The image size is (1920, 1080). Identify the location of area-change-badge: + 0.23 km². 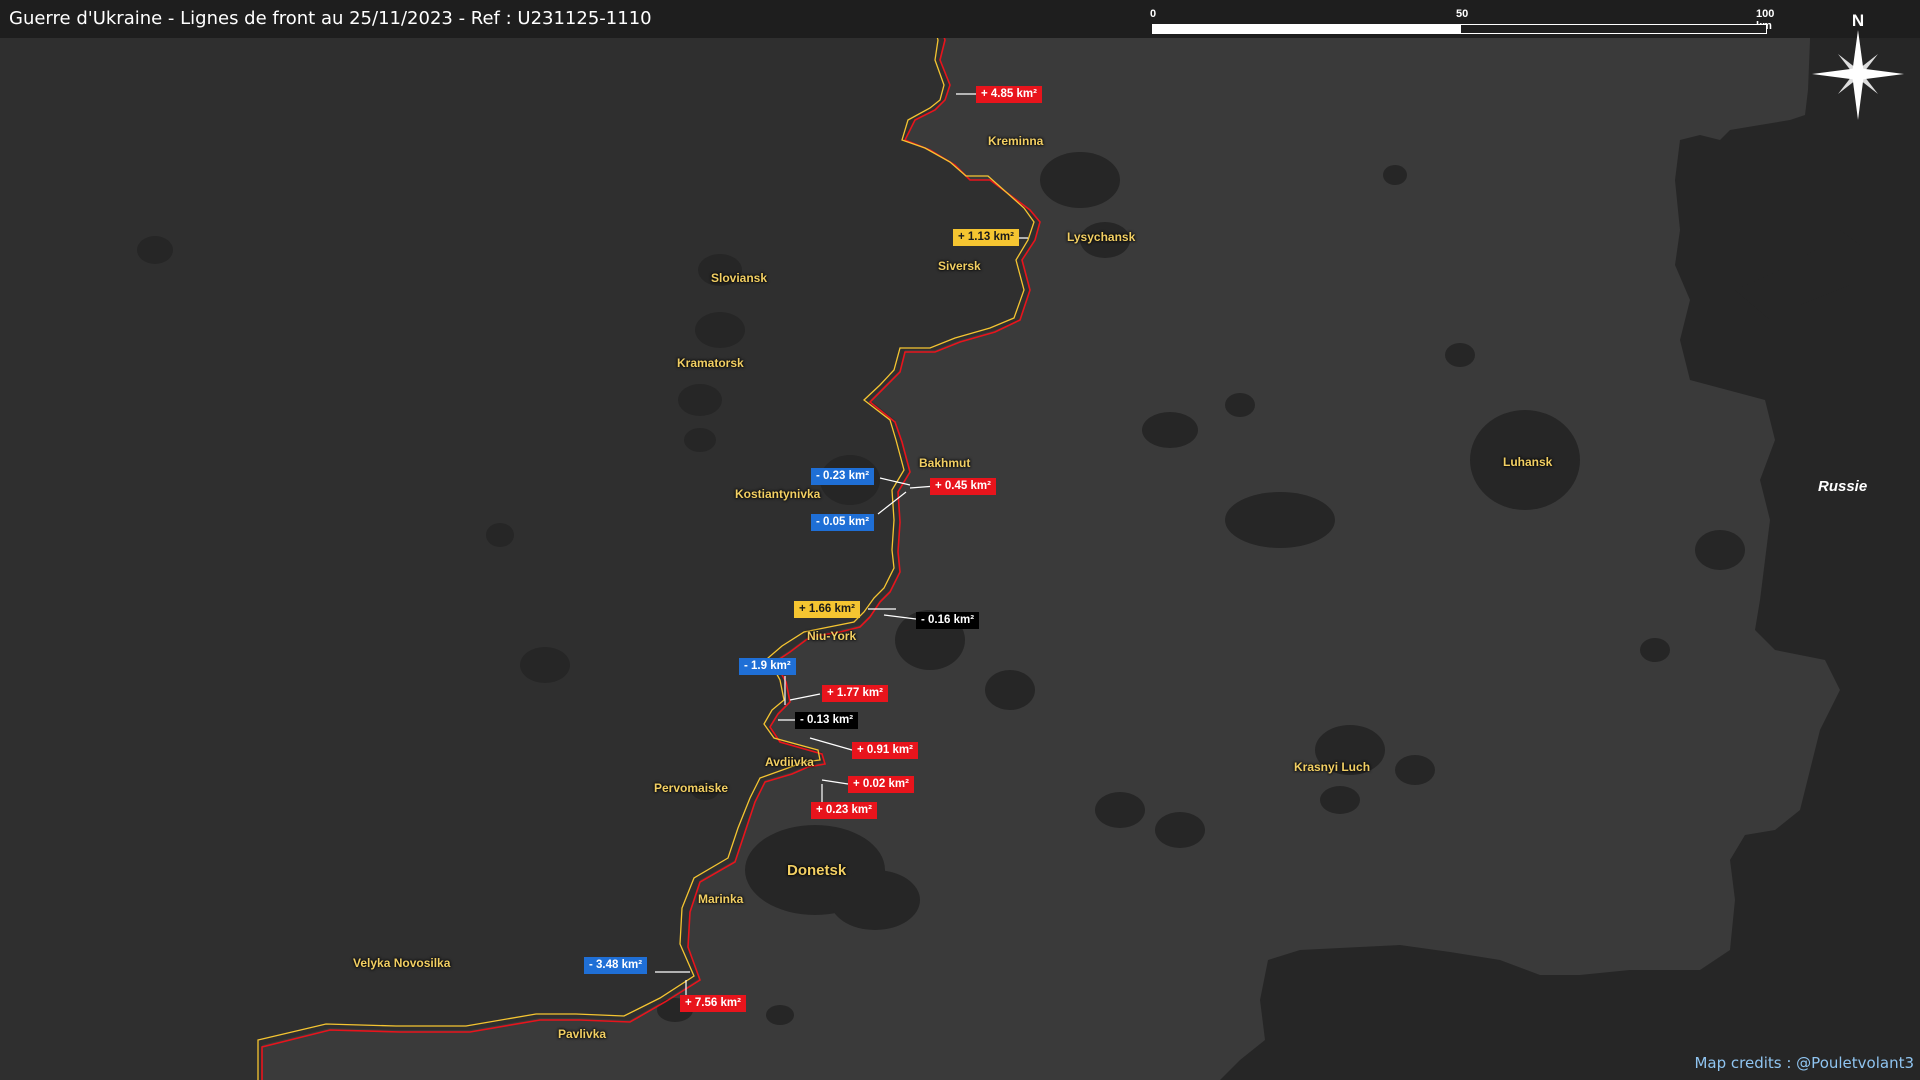
(844, 810).